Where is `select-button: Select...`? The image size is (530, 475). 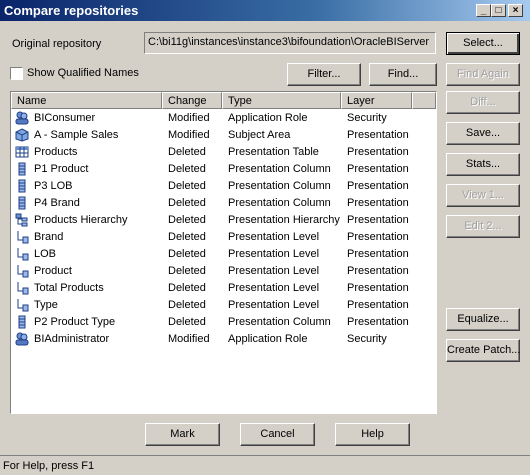 select-button: Select... is located at coordinates (483, 43).